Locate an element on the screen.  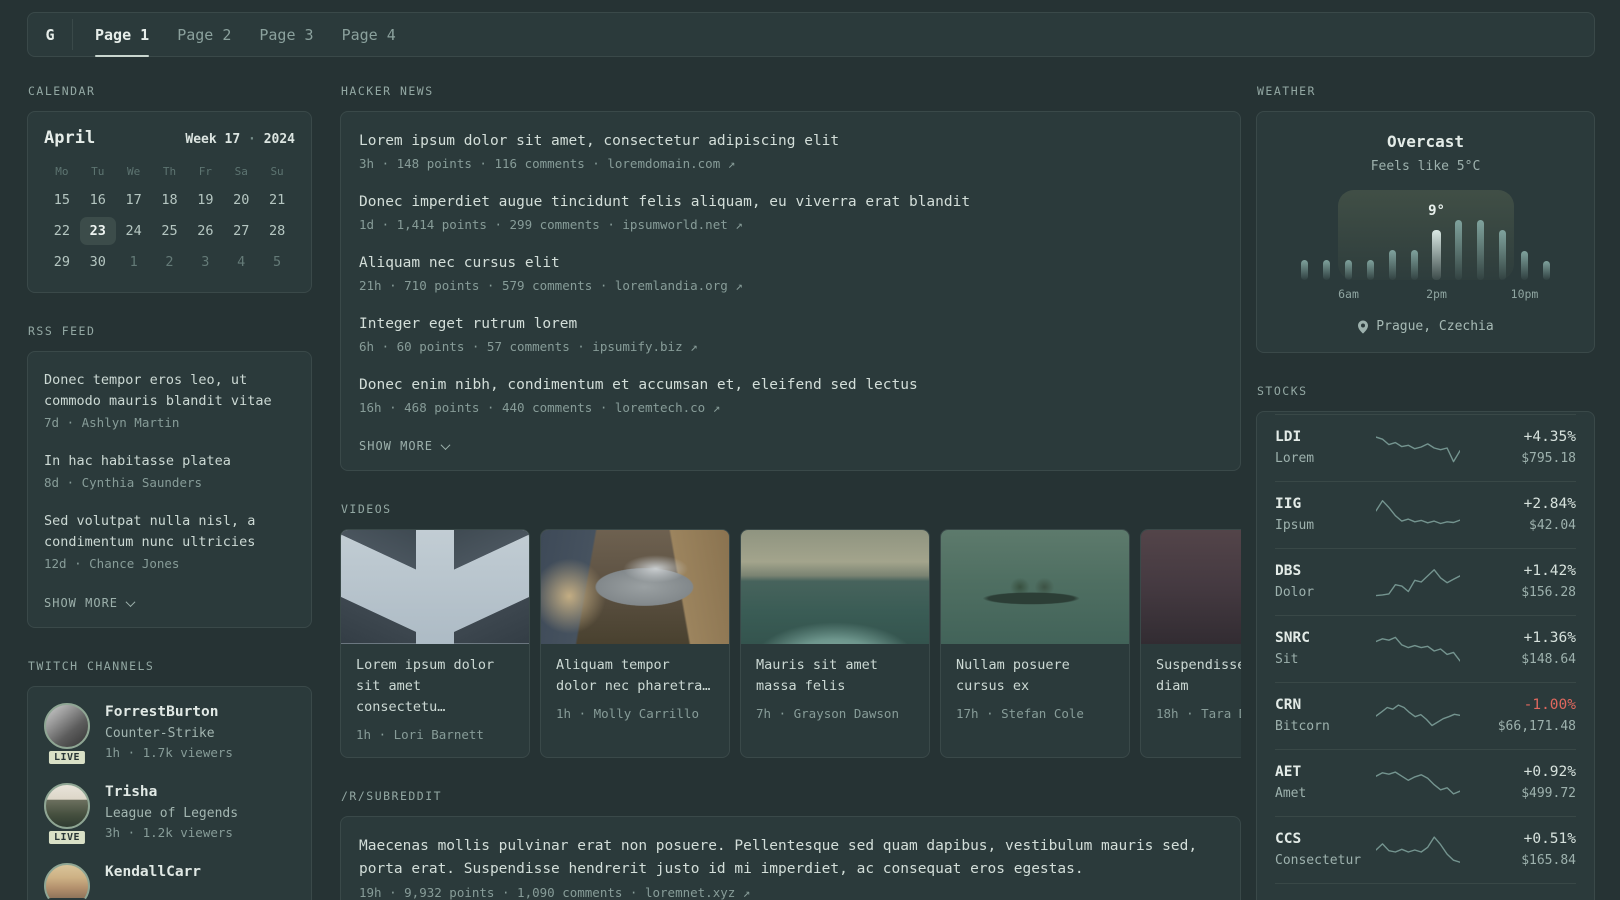
stock-sparkline is located at coordinates (1417, 782).